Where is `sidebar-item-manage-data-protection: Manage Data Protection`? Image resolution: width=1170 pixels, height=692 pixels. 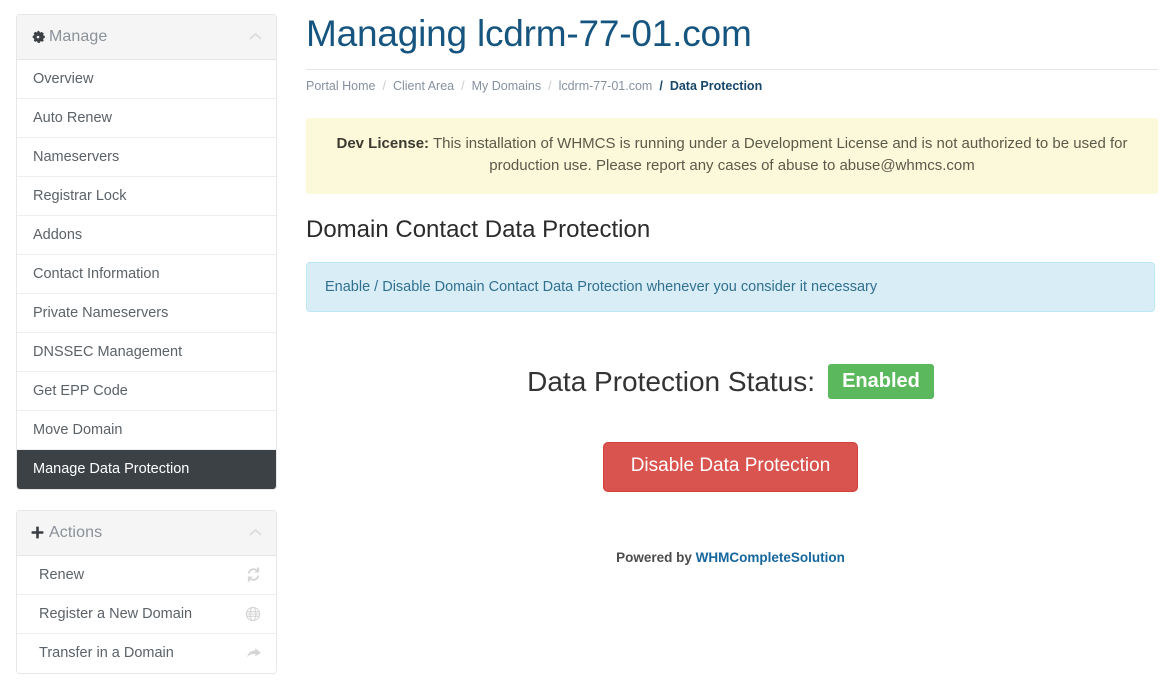 sidebar-item-manage-data-protection: Manage Data Protection is located at coordinates (146, 469).